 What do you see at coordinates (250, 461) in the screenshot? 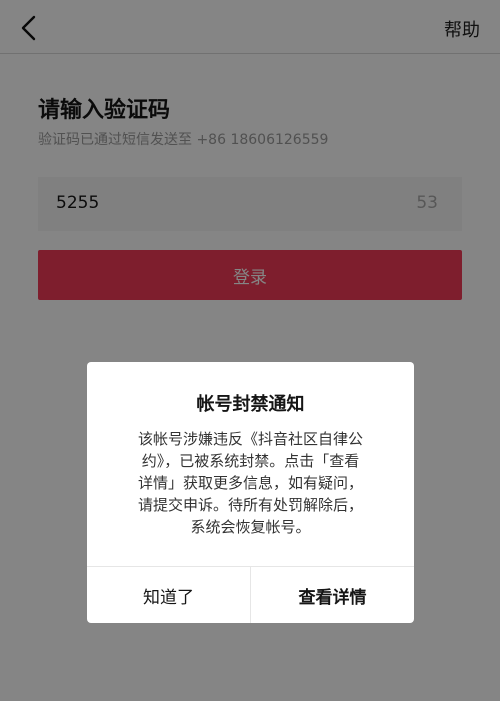
I see `dialog-message-line: 约》，已被系统封禁。点击「查看` at bounding box center [250, 461].